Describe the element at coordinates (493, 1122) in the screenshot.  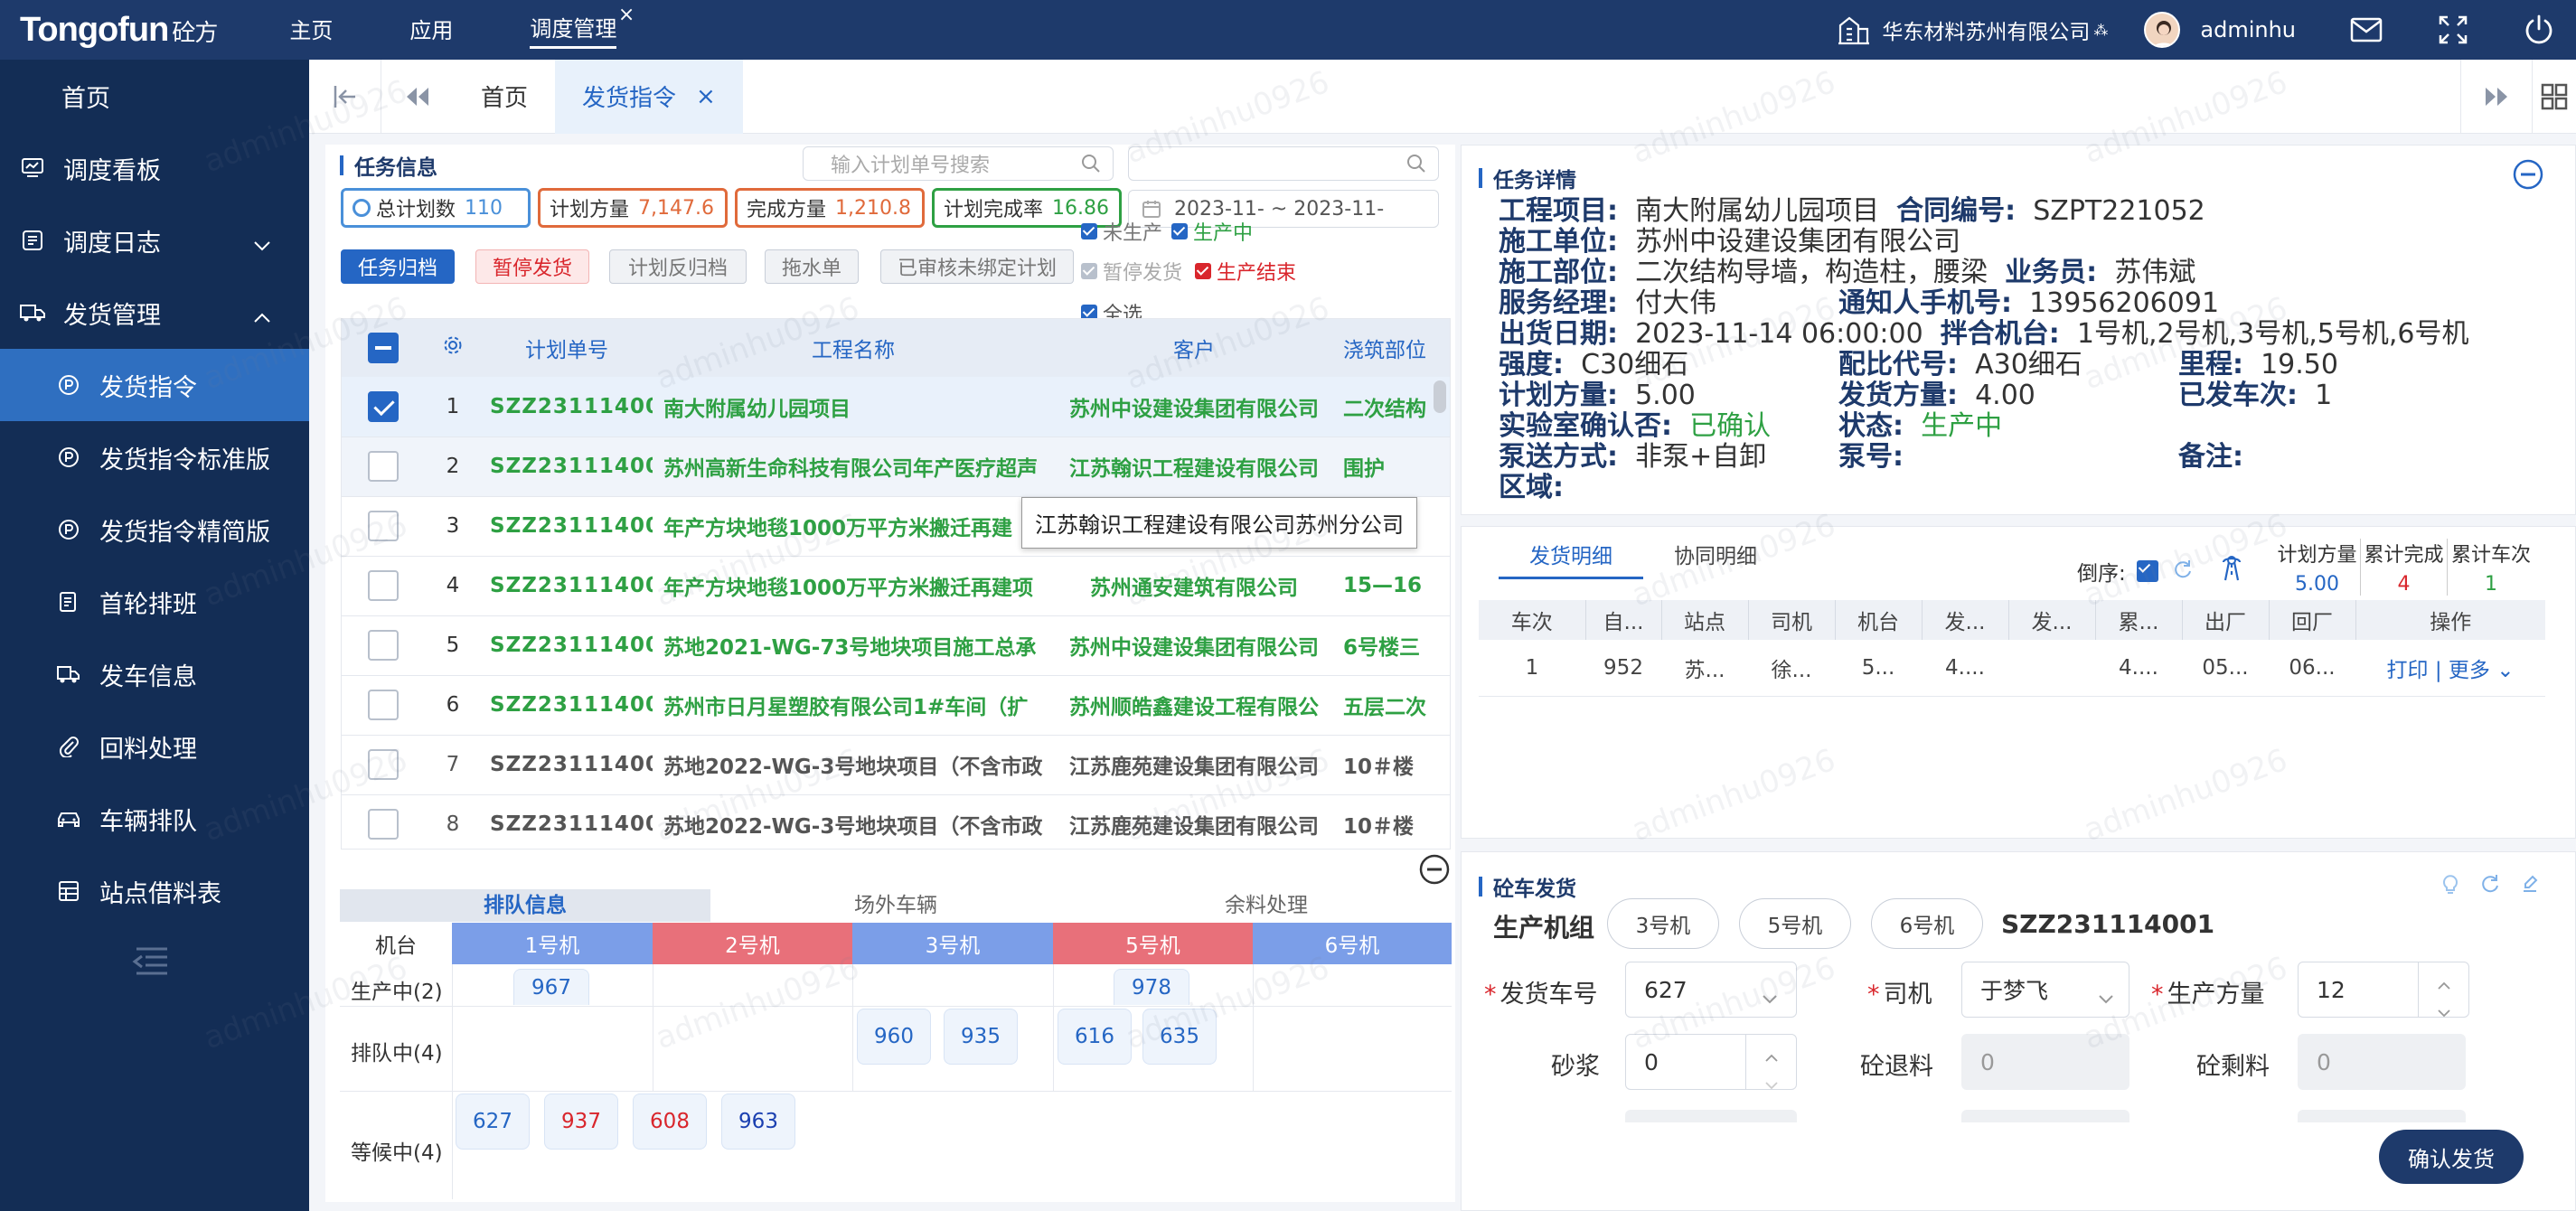
I see `queue-chip: 627` at that location.